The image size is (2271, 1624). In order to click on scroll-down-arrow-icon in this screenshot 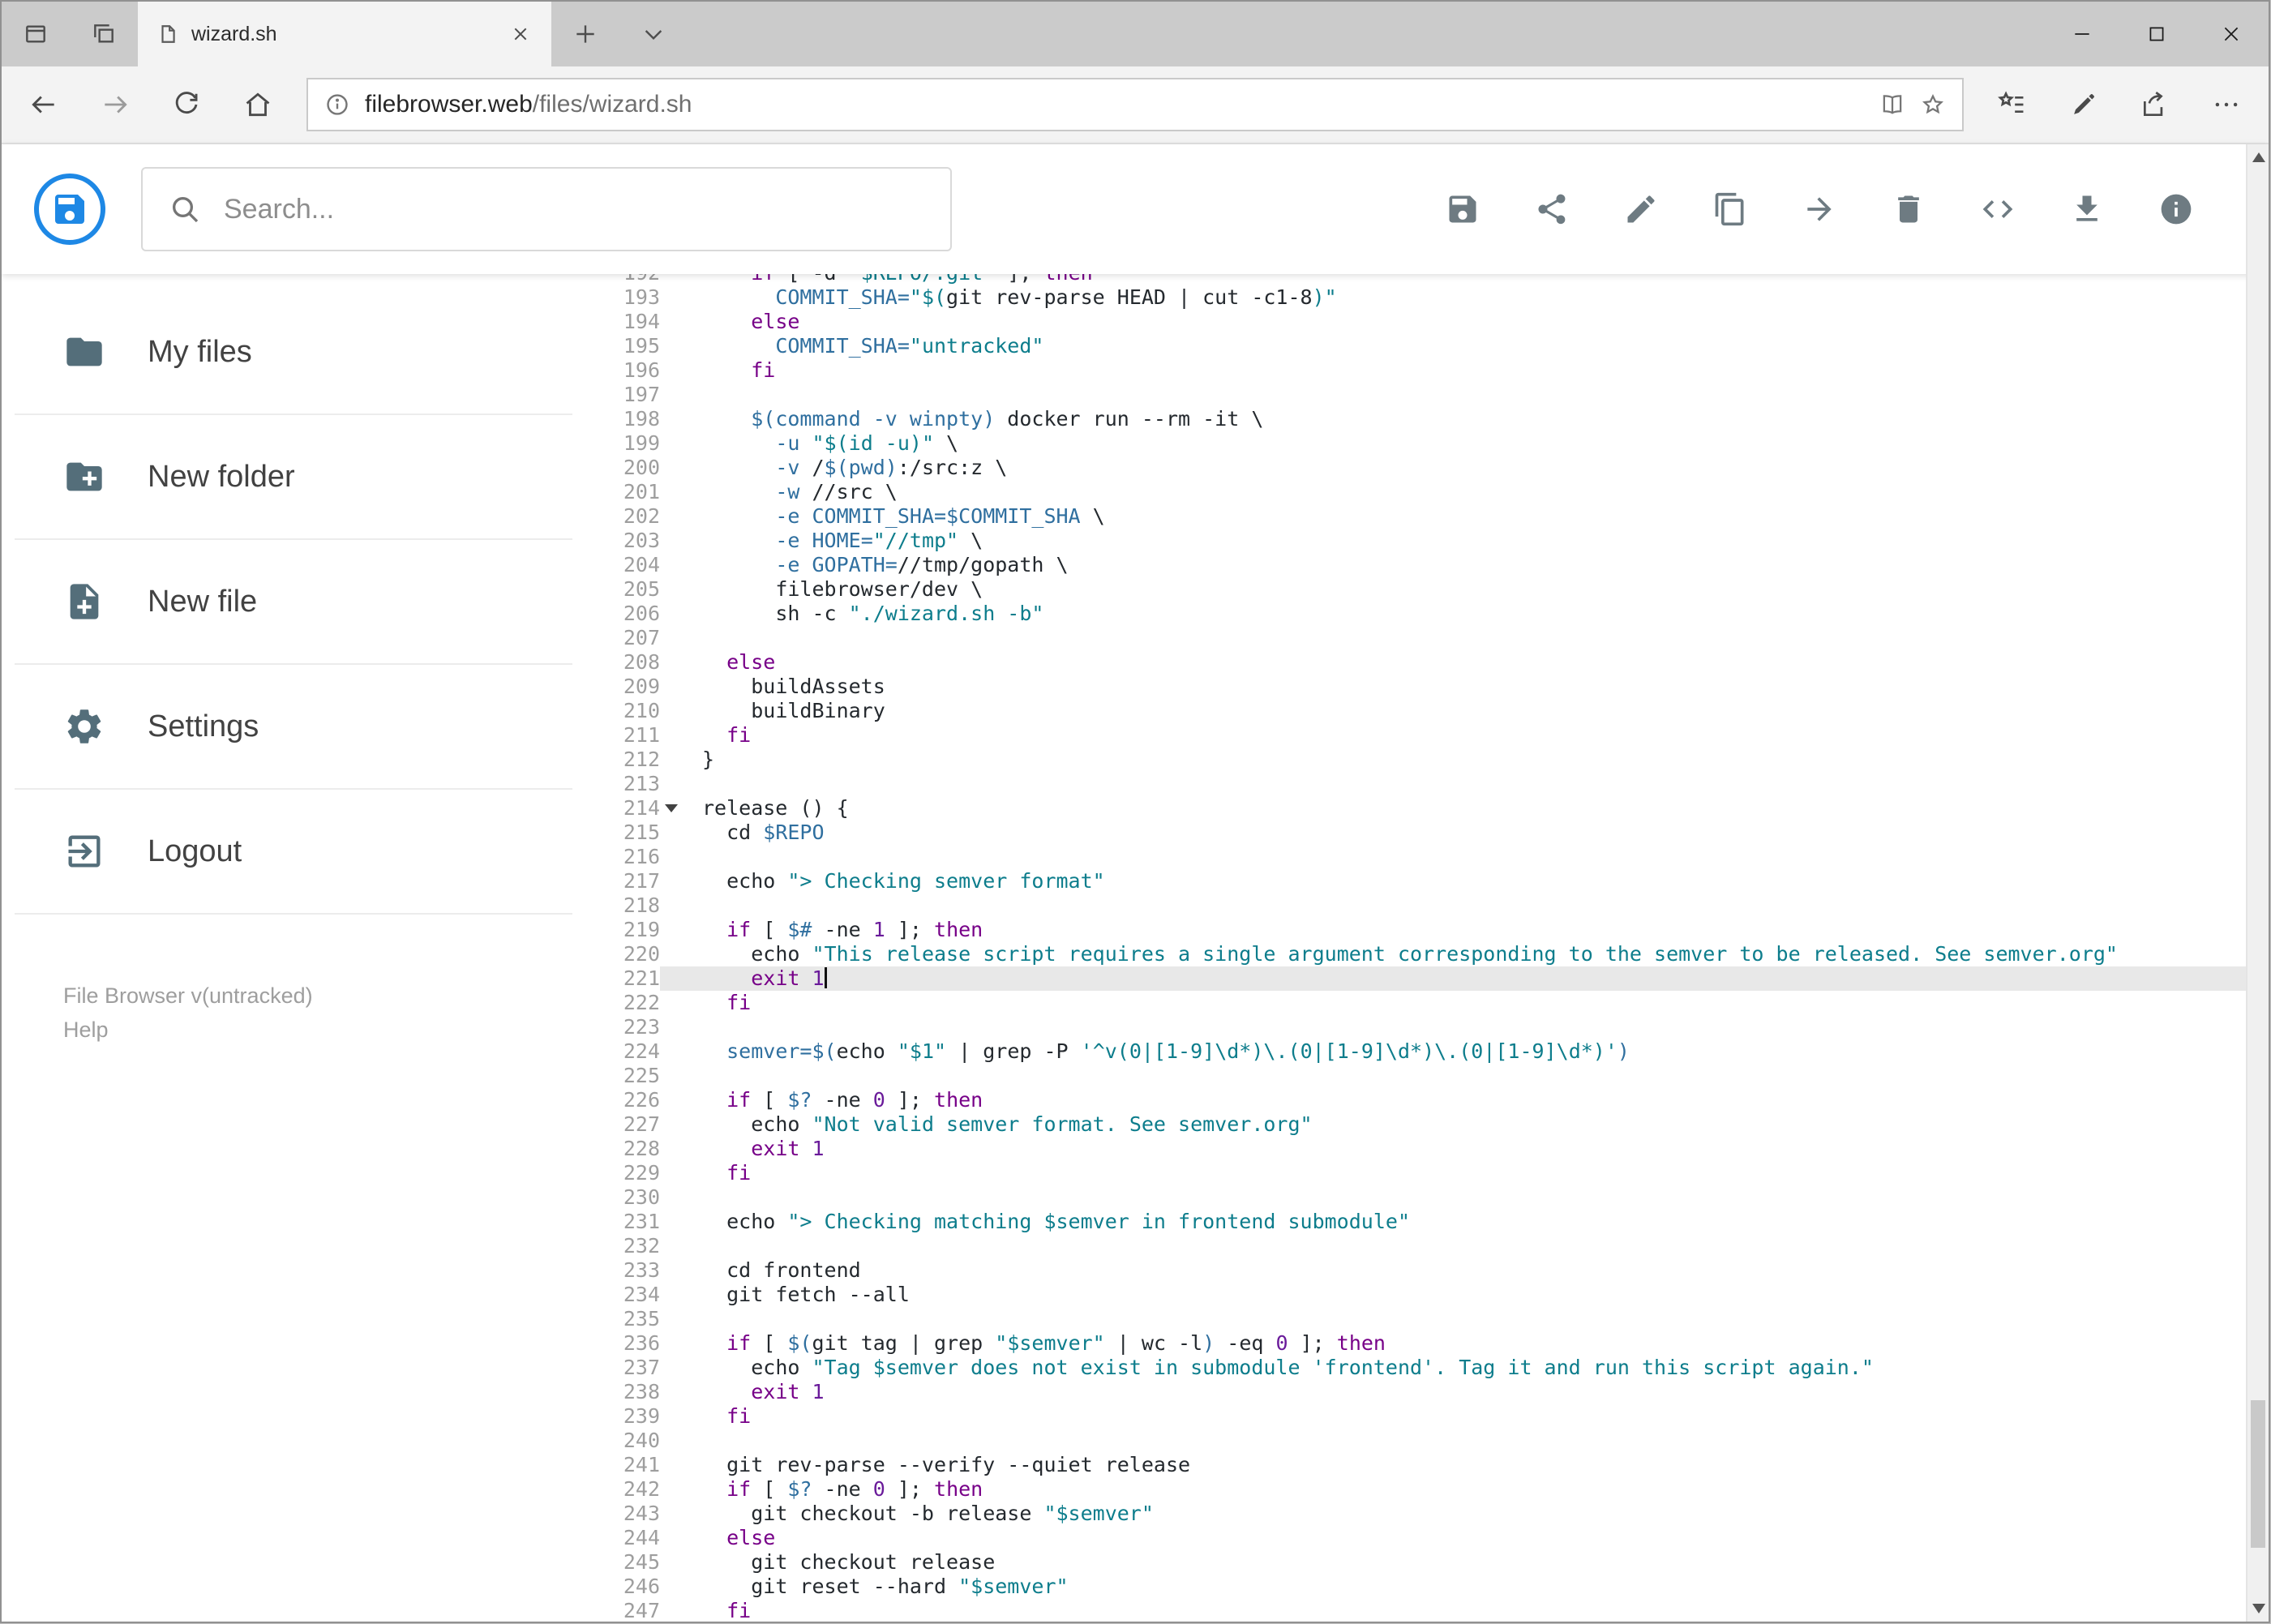, I will do `click(2258, 1609)`.